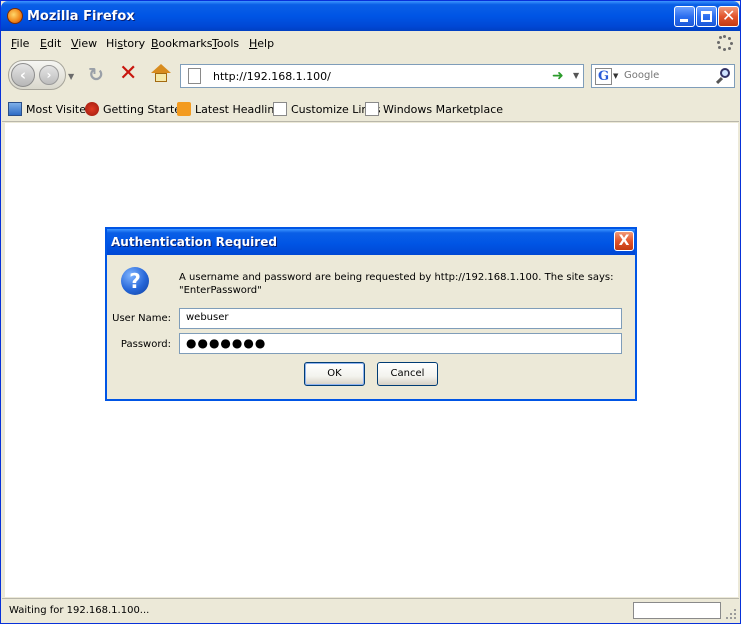 This screenshot has height=624, width=741. I want to click on menu-bookmarks-accel: B, so click(155, 43).